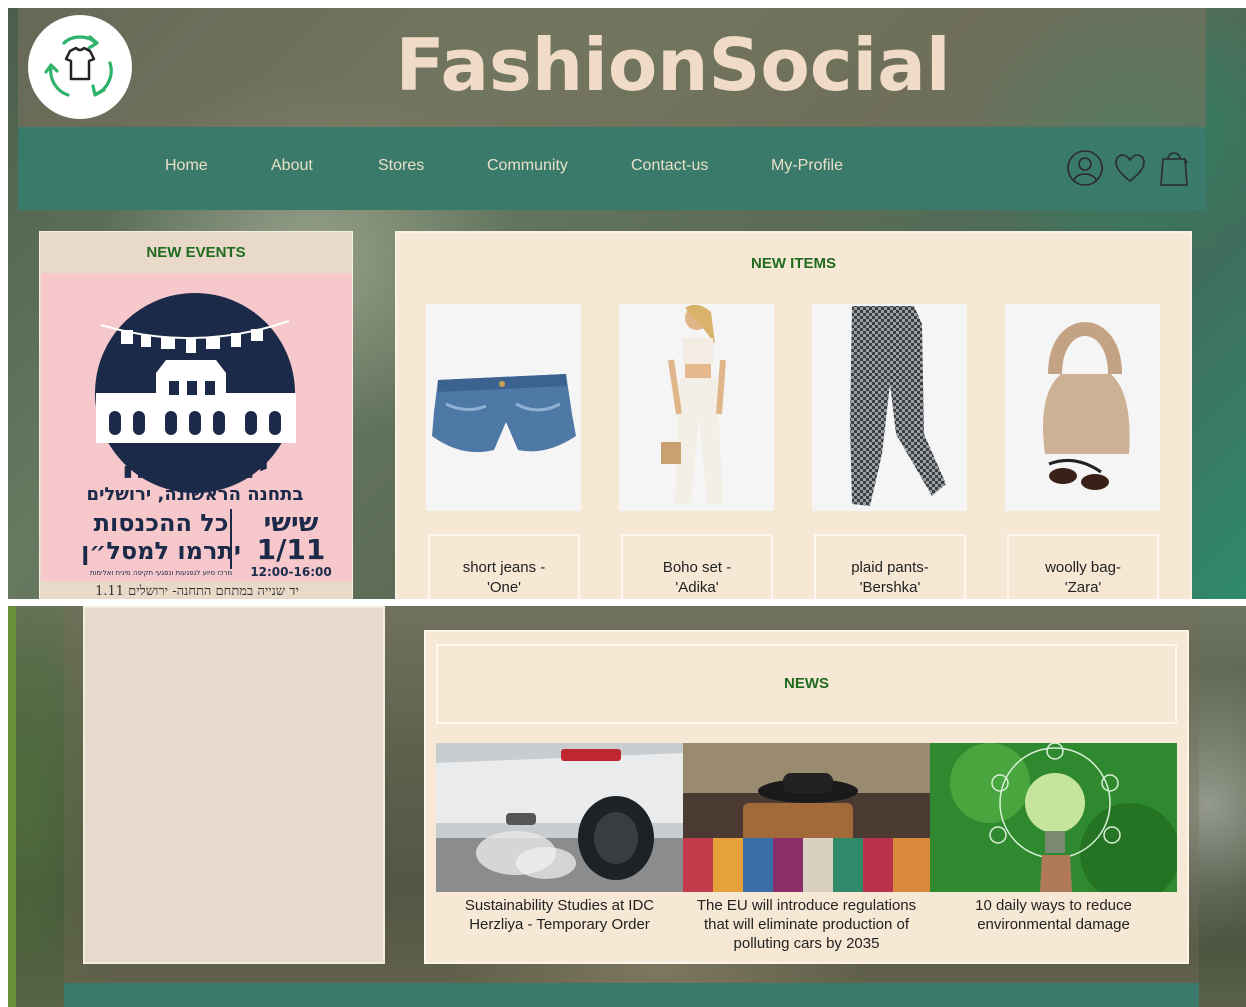  What do you see at coordinates (807, 166) in the screenshot?
I see `nav-my-profile: My-Profile` at bounding box center [807, 166].